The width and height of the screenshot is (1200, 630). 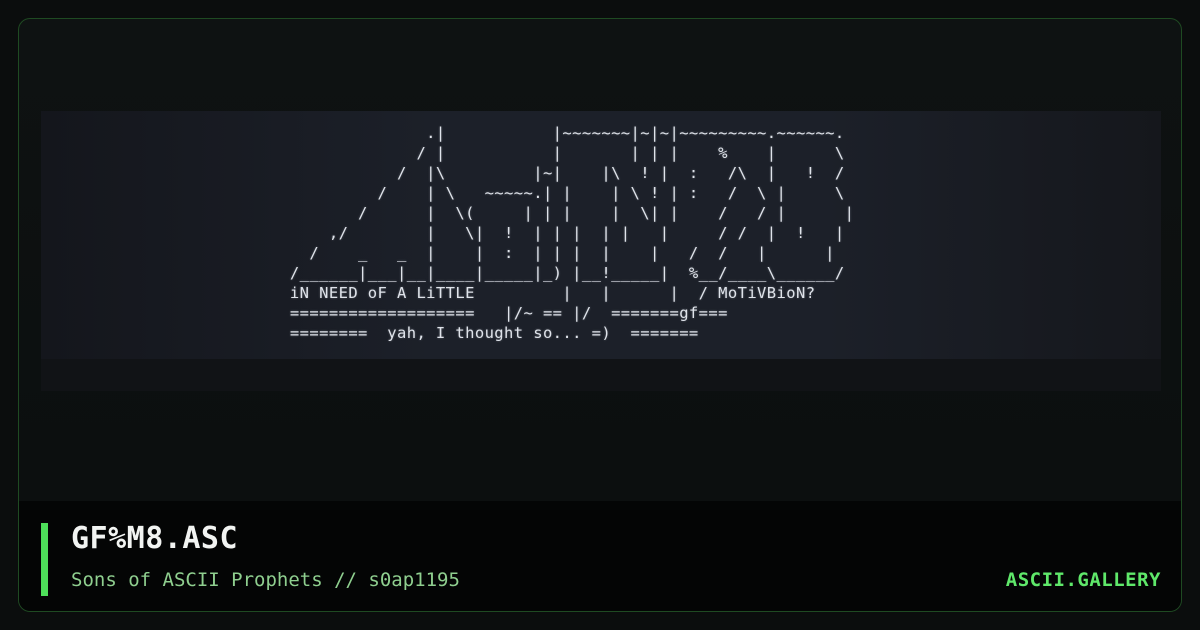 What do you see at coordinates (265, 580) in the screenshot?
I see `artwork-subtitle: Sons of ASCII Prophets // s0ap1195` at bounding box center [265, 580].